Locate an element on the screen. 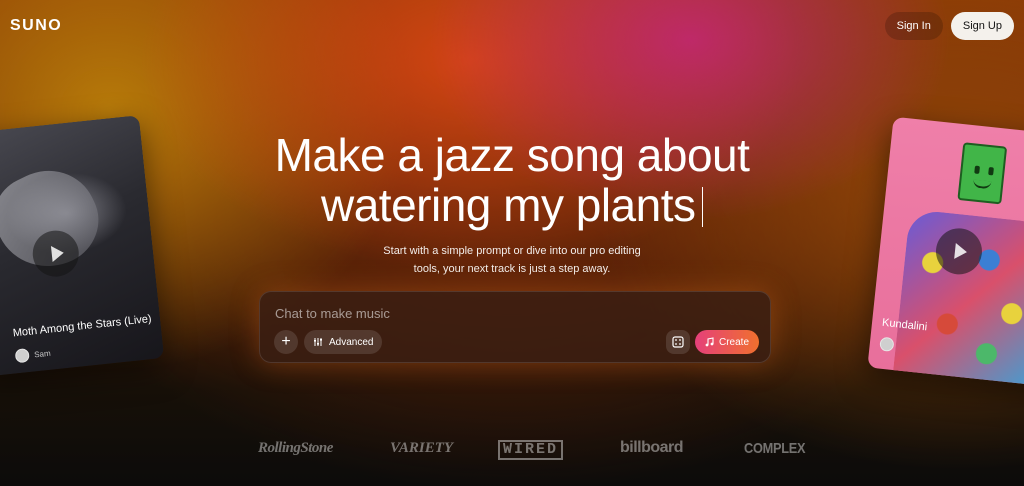 This screenshot has height=486, width=1024. advanced-button: Advanced is located at coordinates (343, 342).